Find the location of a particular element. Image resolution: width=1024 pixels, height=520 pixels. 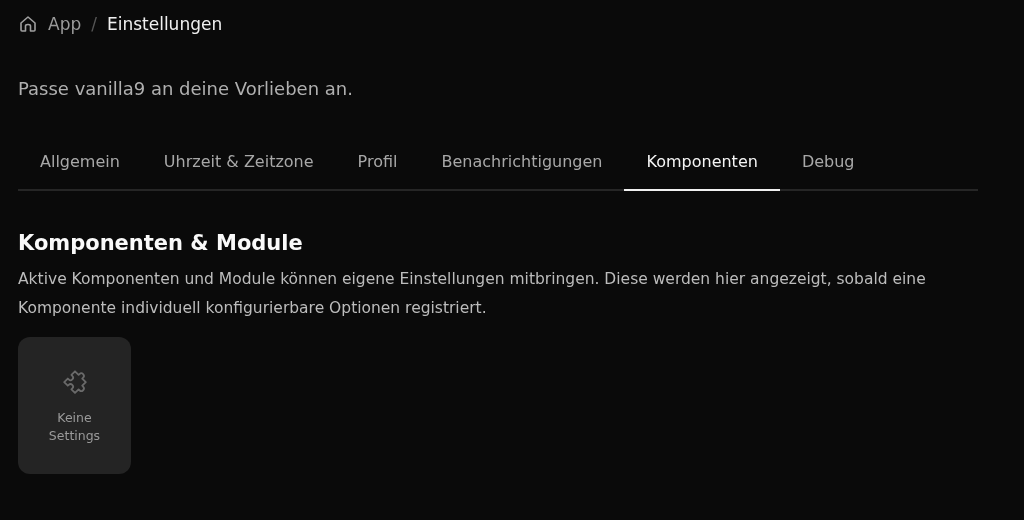

page-subtitle: Passe vanilla9 an deine Vorlieben an. is located at coordinates (186, 88).